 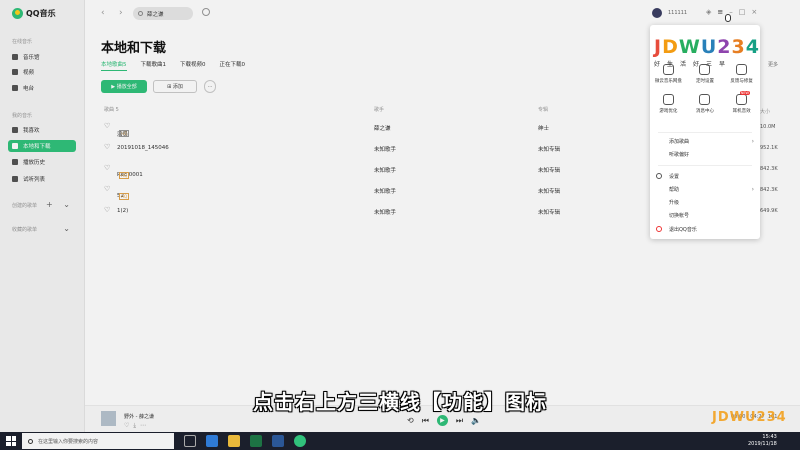 I want to click on add-button: ⊞ 添加, so click(x=175, y=86).